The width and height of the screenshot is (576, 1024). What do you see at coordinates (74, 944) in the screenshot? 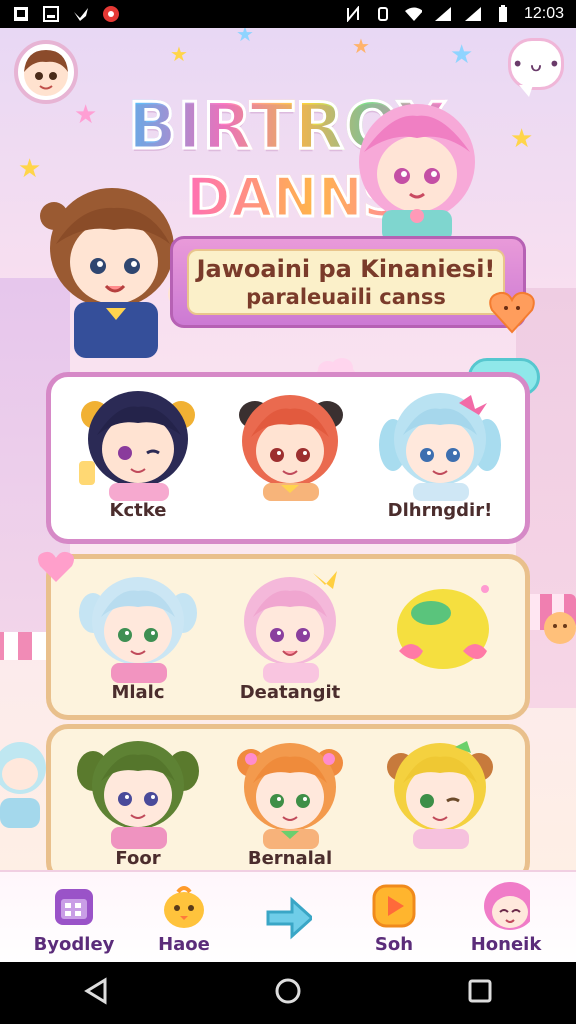
I see `nav-label: Byodley` at bounding box center [74, 944].